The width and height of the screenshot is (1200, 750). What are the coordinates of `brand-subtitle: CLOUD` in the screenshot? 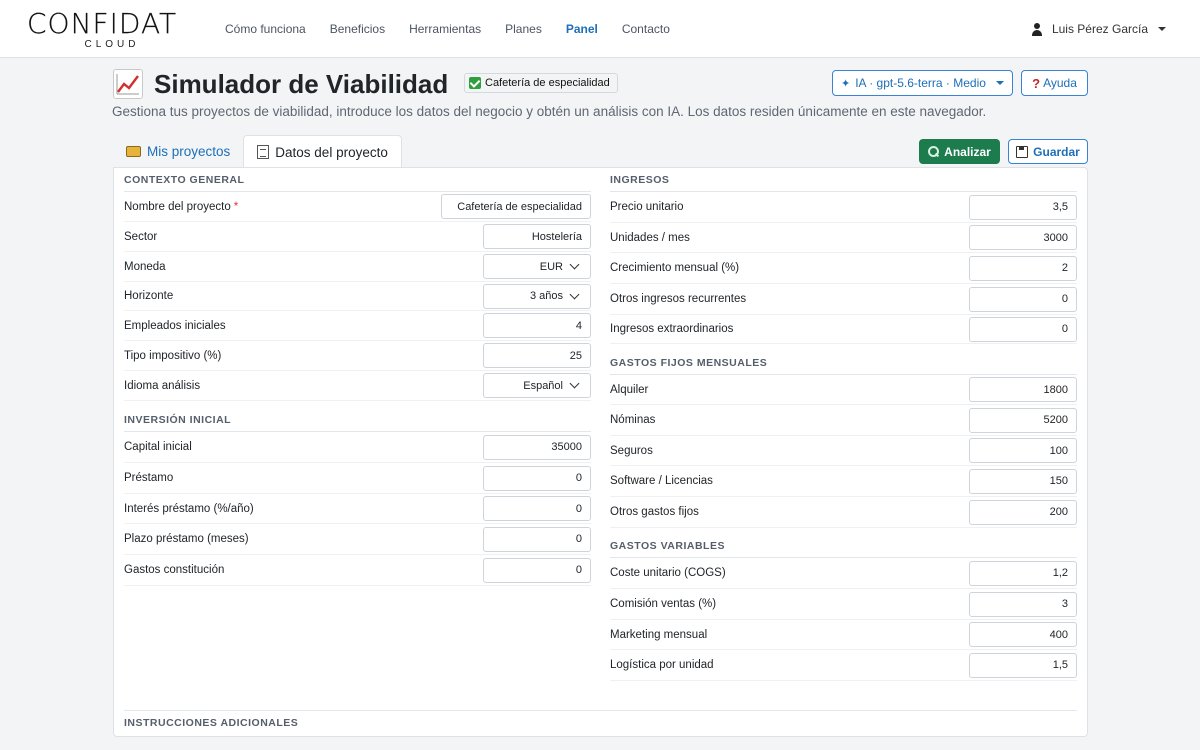 It's located at (112, 44).